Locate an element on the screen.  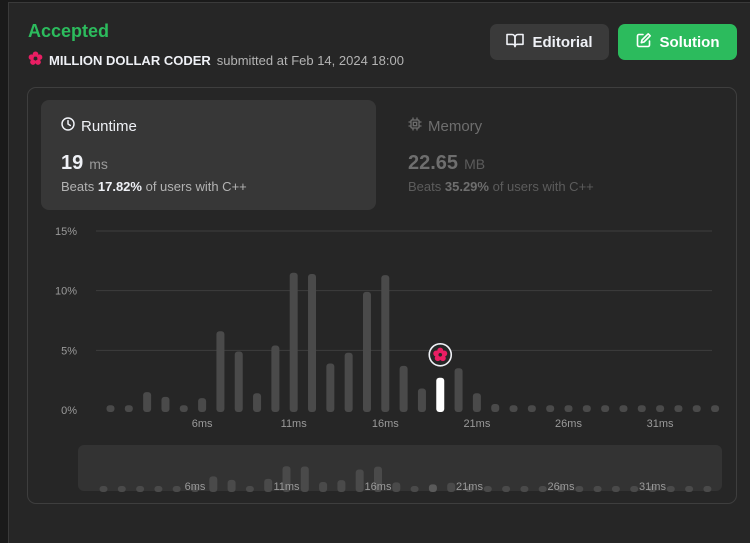
runtime-unit: ms is located at coordinates (98, 164).